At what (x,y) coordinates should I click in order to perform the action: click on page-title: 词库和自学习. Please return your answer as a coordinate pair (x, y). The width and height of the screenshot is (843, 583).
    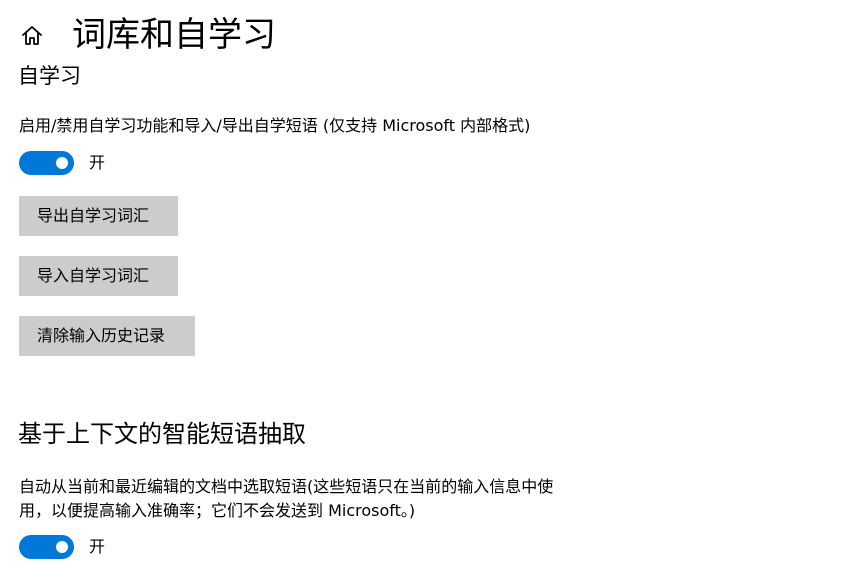
    Looking at the image, I should click on (174, 35).